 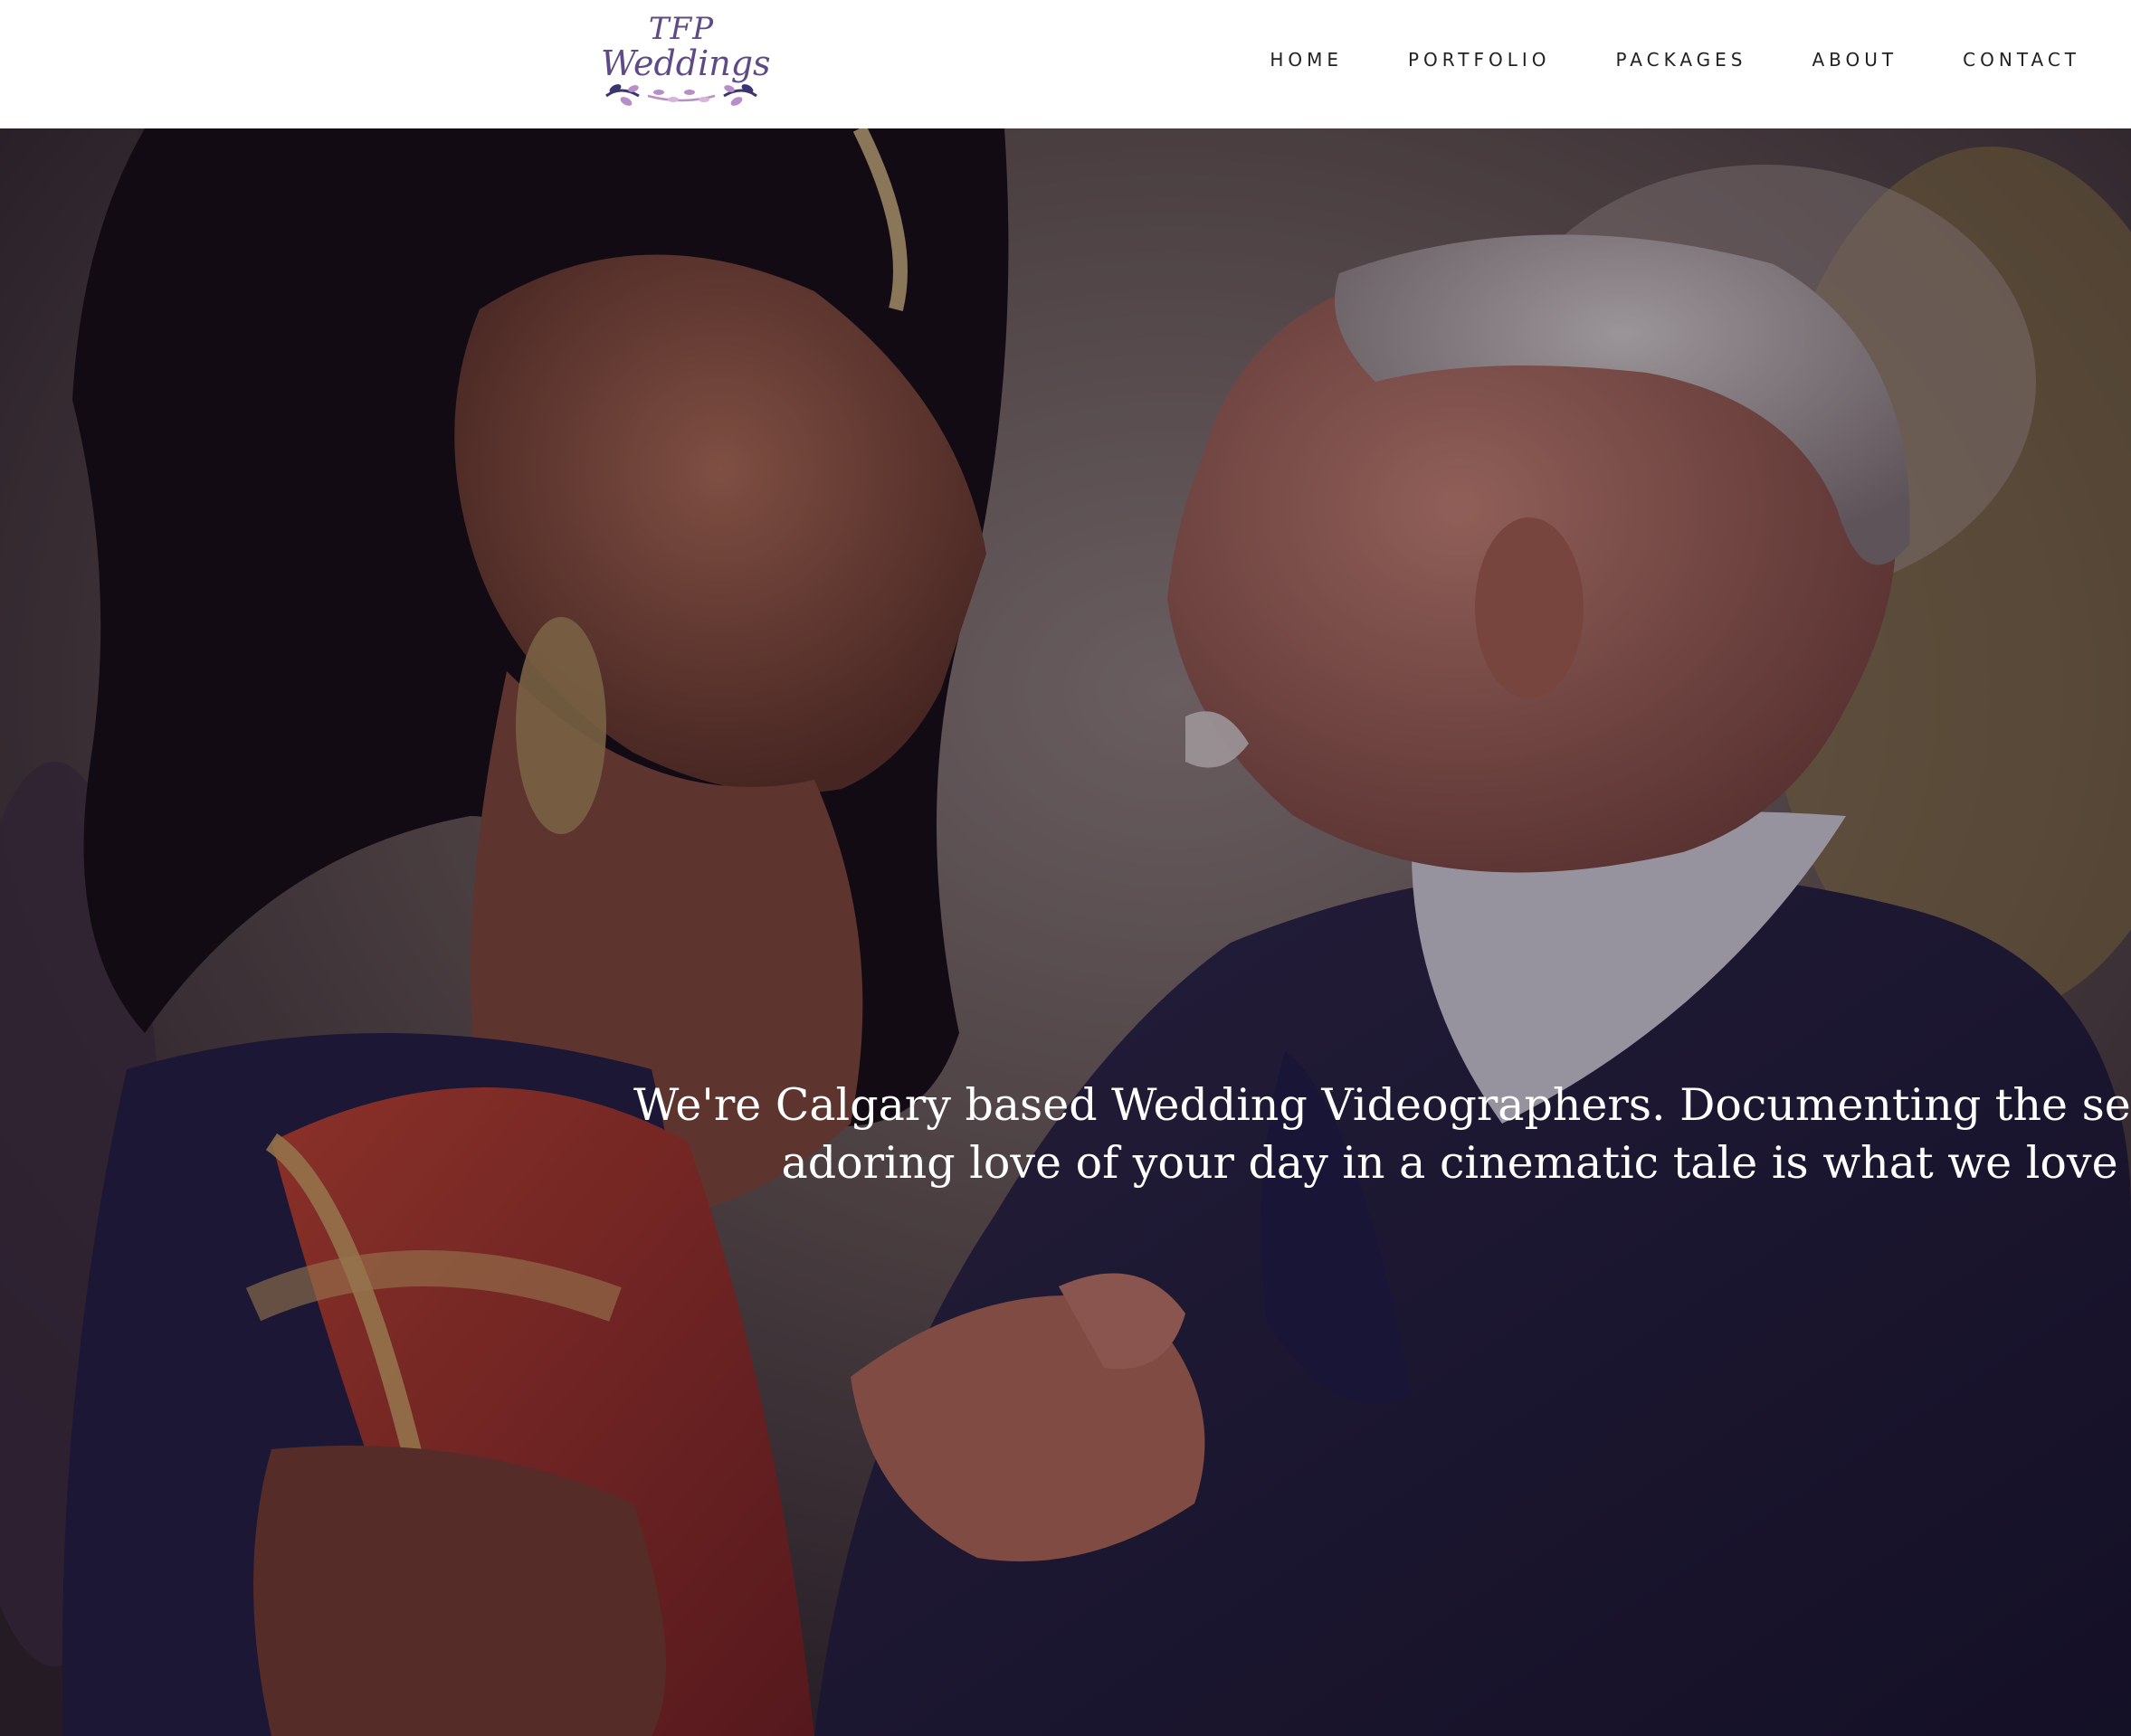 I want to click on logo-text-top: TFP, so click(x=681, y=29).